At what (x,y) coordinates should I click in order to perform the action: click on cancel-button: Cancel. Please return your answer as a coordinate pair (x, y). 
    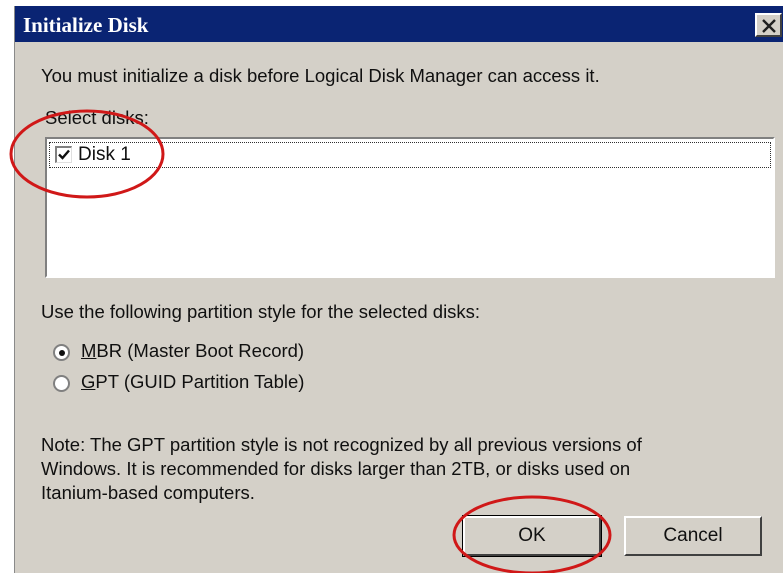
    Looking at the image, I should click on (693, 536).